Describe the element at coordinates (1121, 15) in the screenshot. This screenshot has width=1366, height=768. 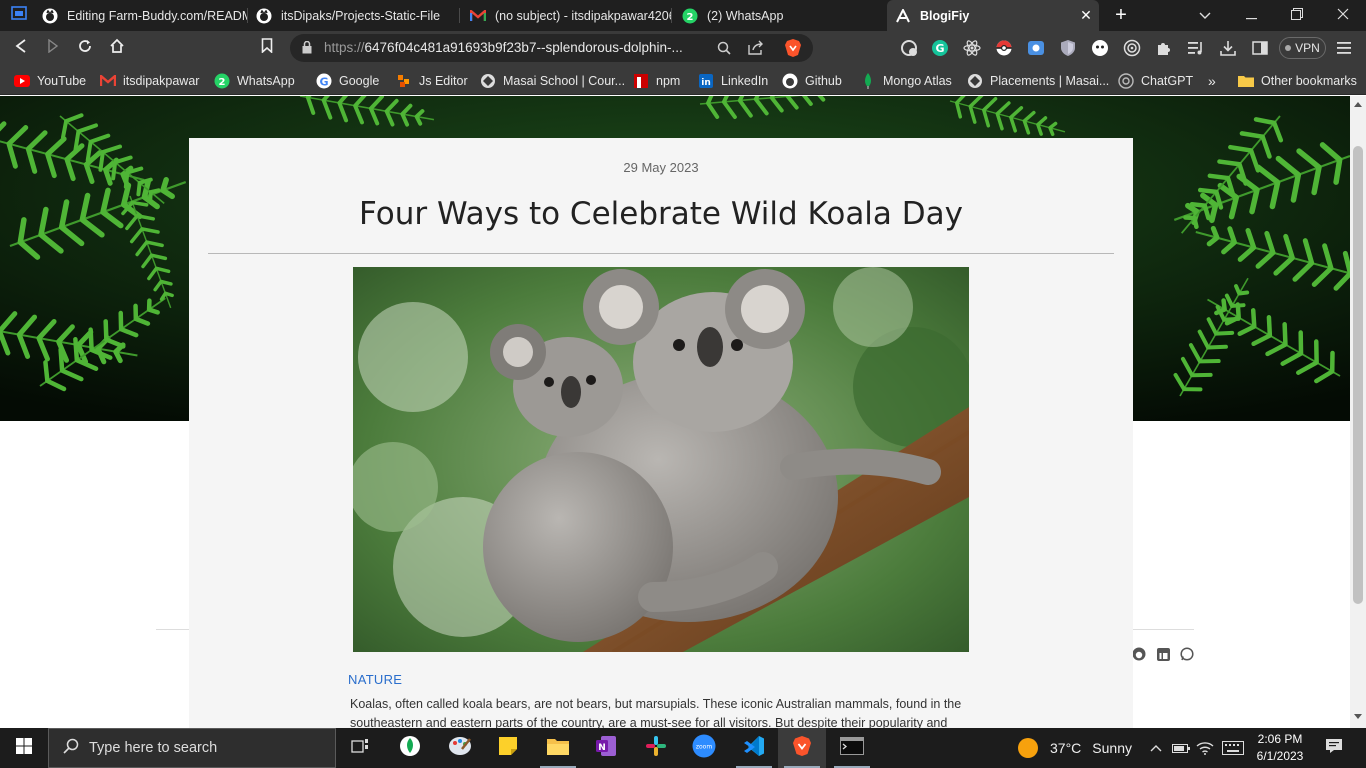
I see `new-tab-button: +` at that location.